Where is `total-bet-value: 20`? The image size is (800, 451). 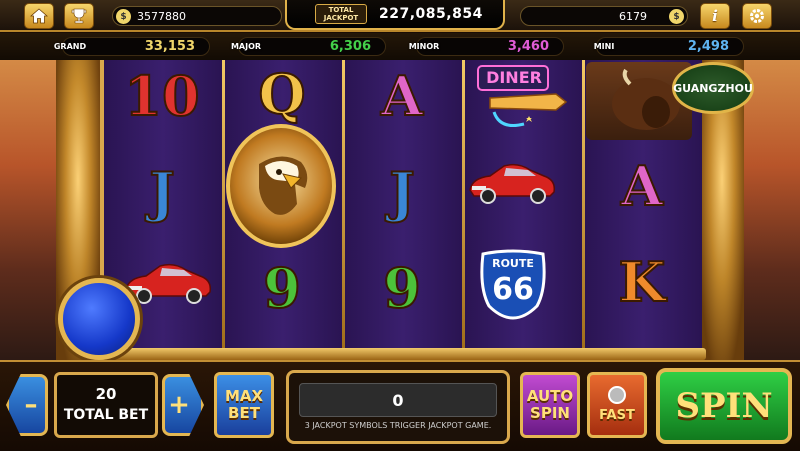 total-bet-value: 20 is located at coordinates (106, 394).